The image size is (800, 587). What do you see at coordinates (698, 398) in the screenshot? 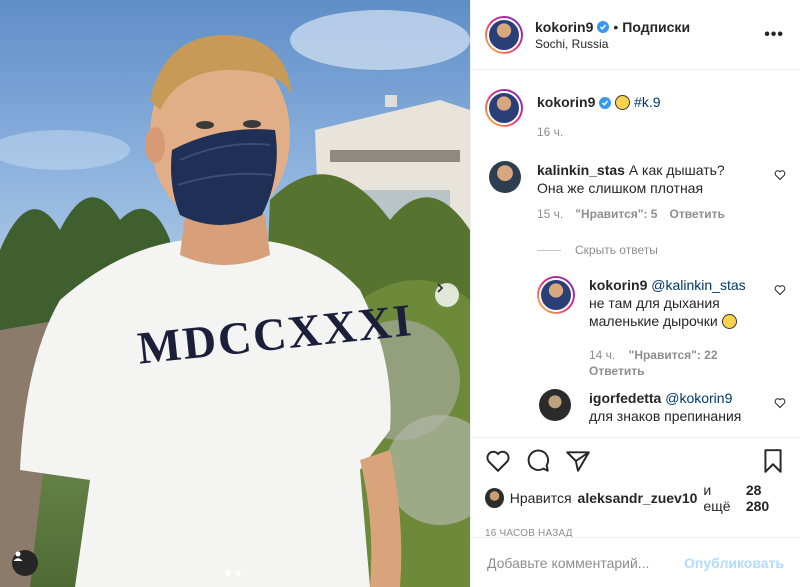
I see `reply-mention: @kokorin9` at bounding box center [698, 398].